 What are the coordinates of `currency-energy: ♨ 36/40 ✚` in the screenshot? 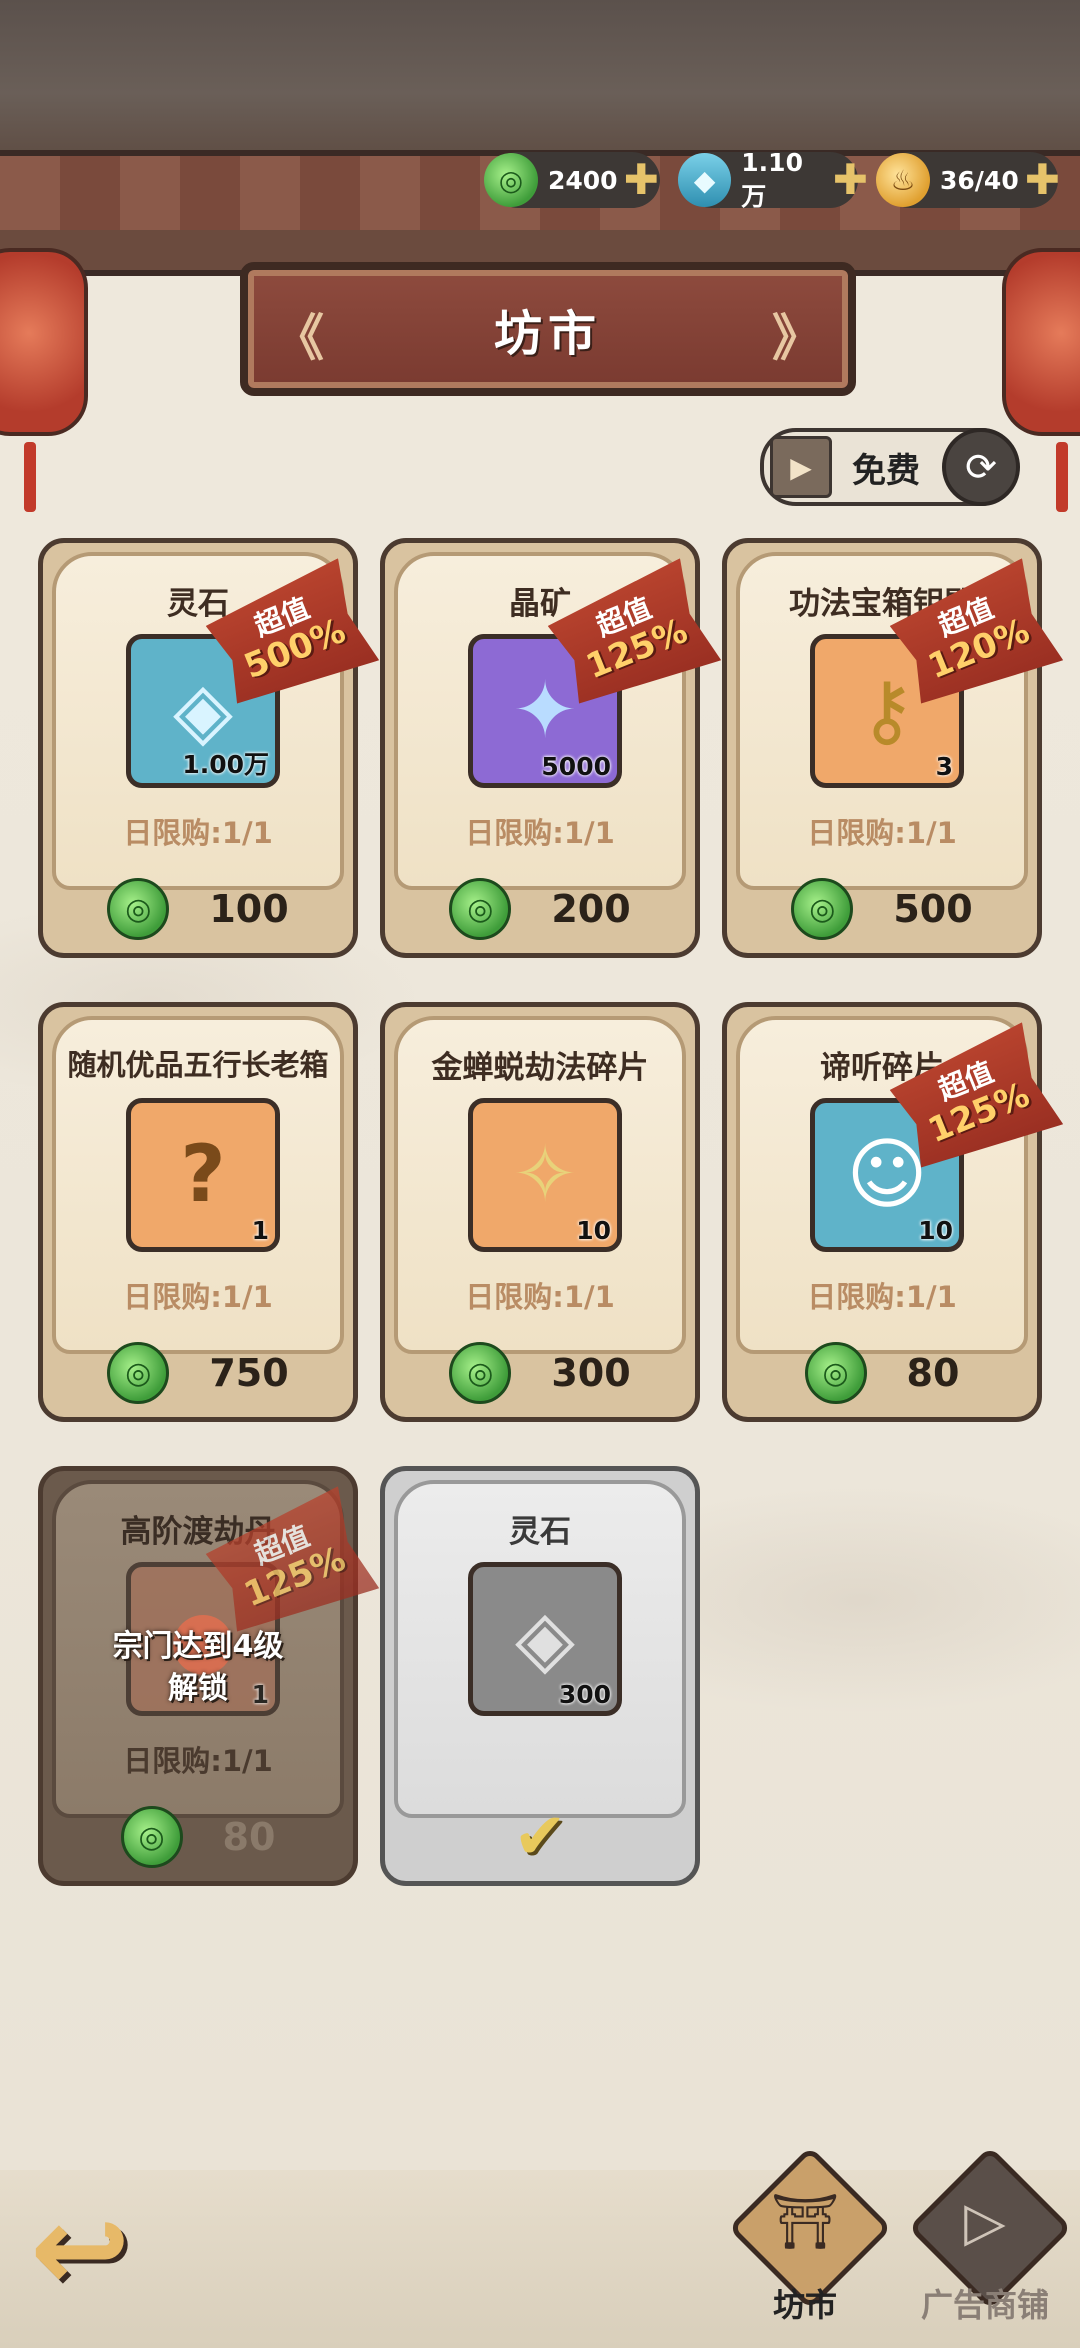 It's located at (968, 180).